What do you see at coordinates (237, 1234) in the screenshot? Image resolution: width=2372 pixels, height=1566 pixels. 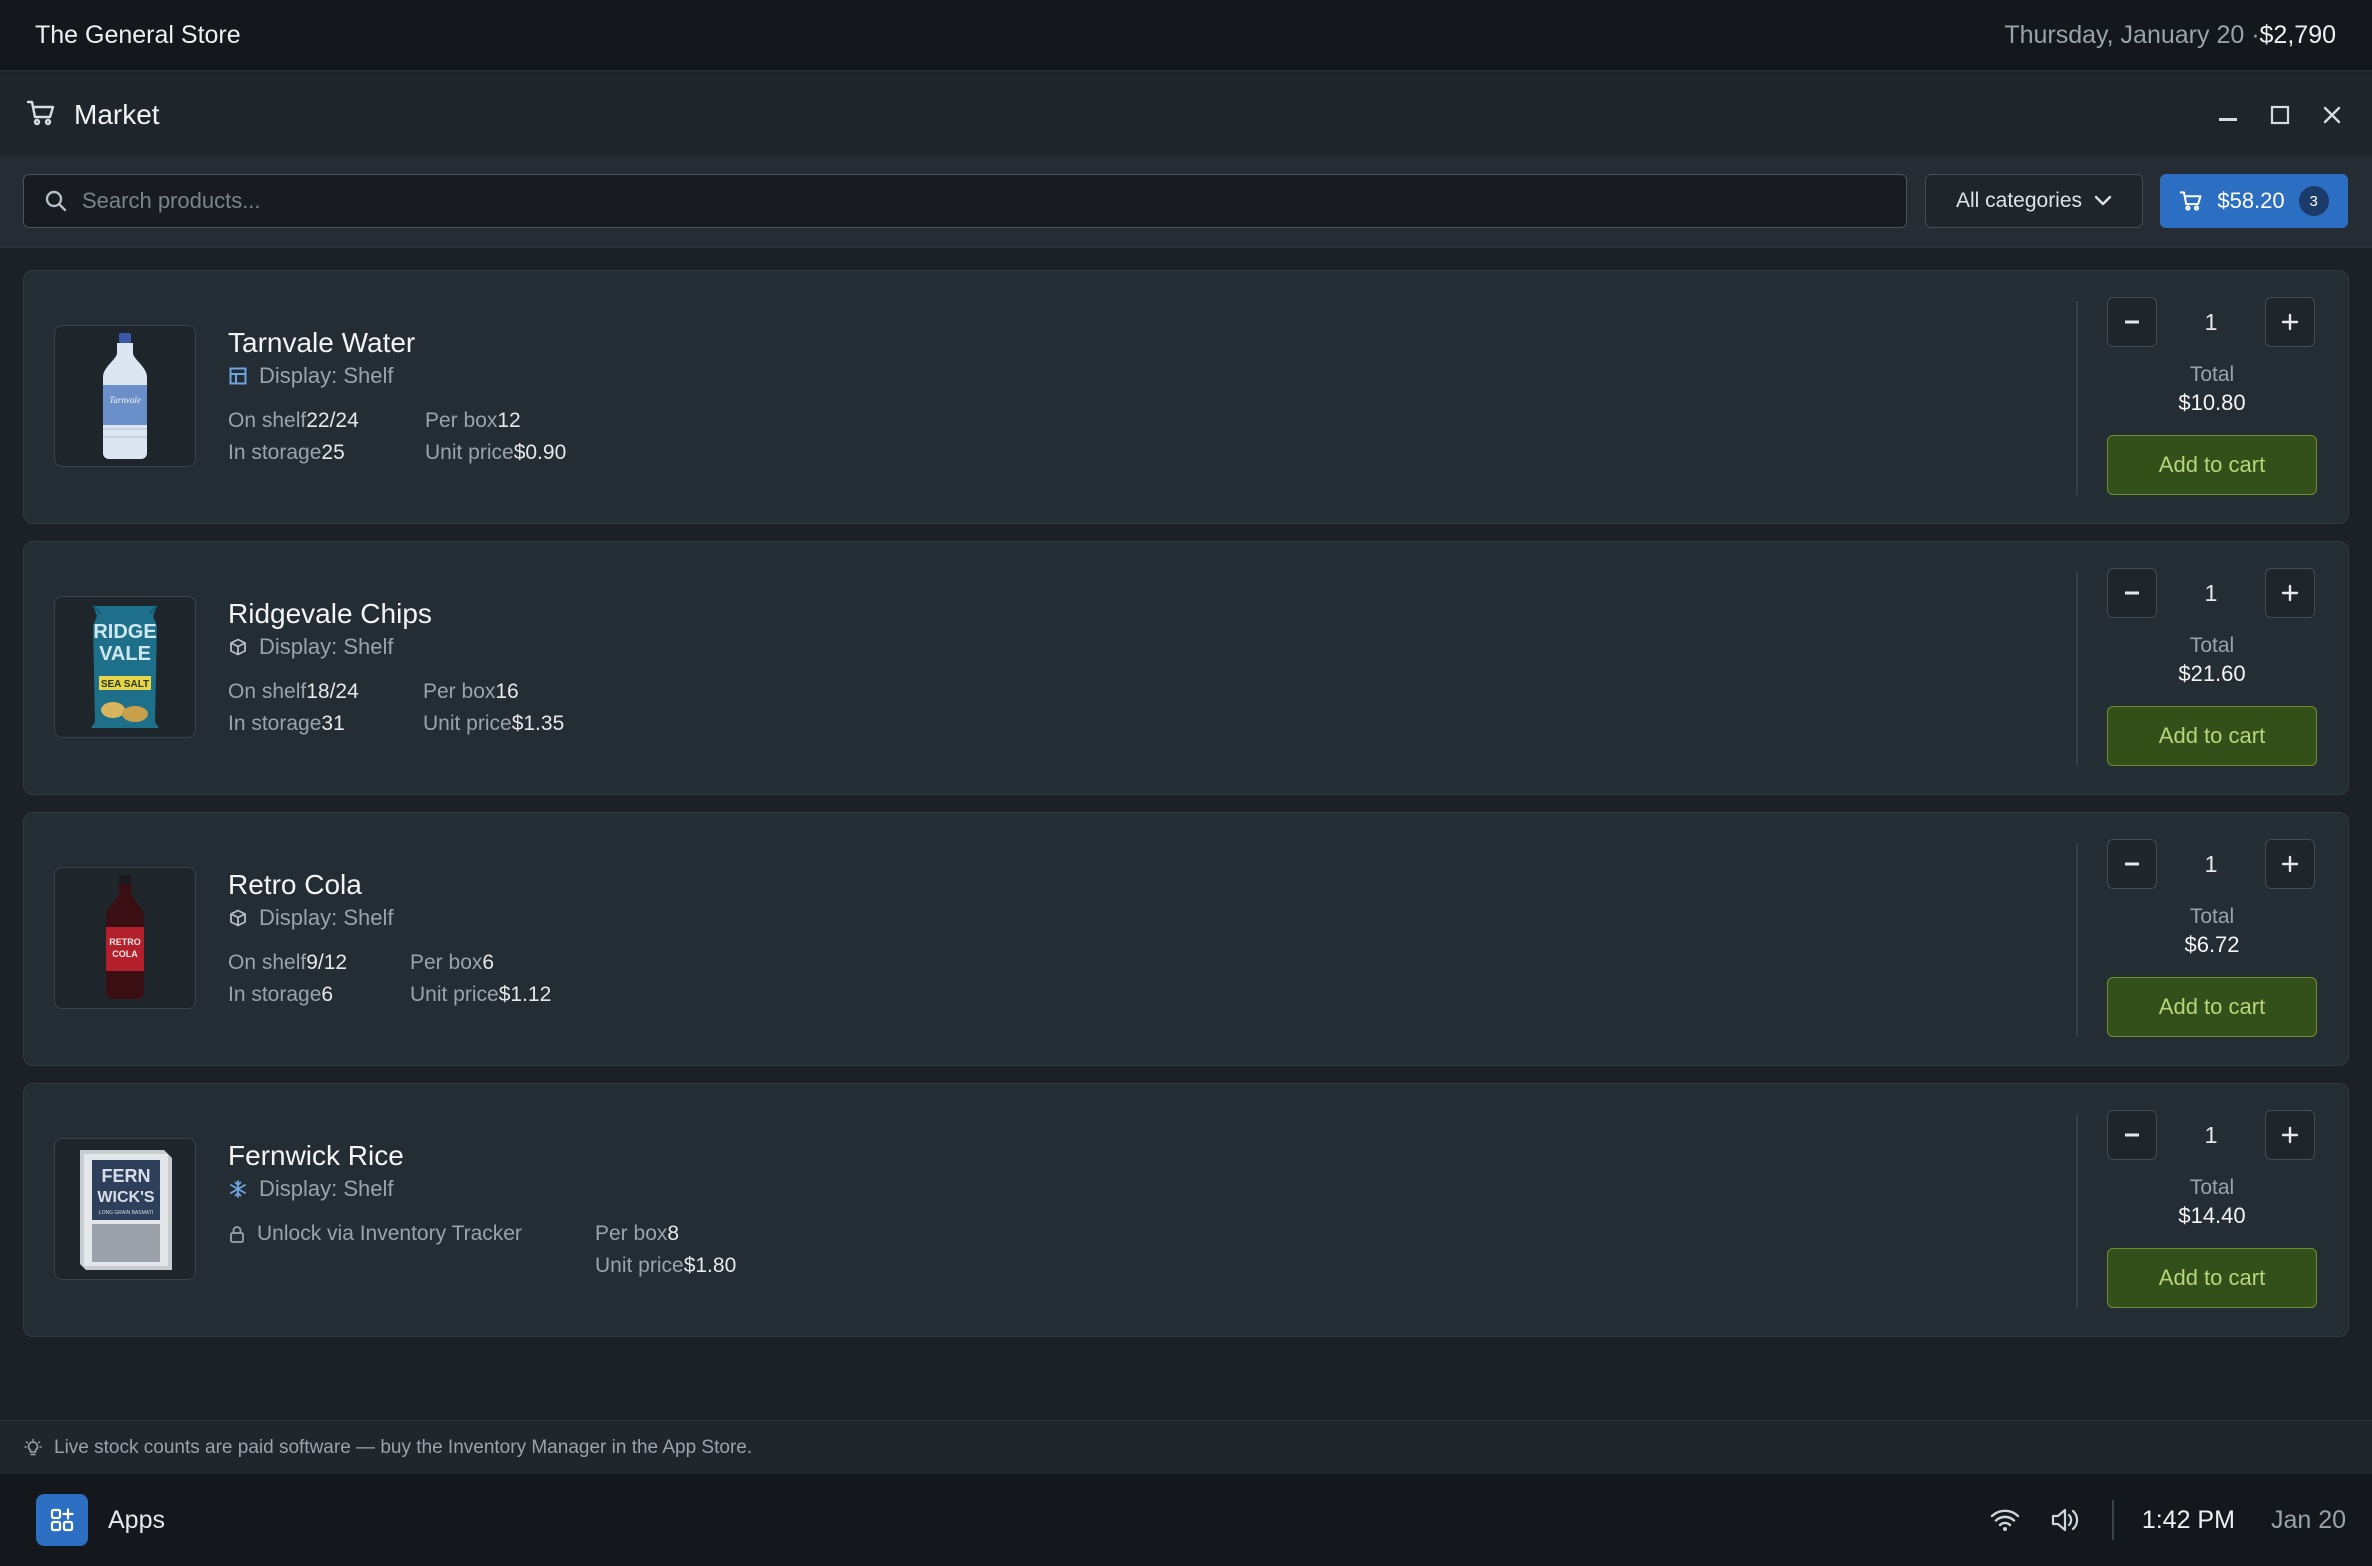 I see `lock-icon` at bounding box center [237, 1234].